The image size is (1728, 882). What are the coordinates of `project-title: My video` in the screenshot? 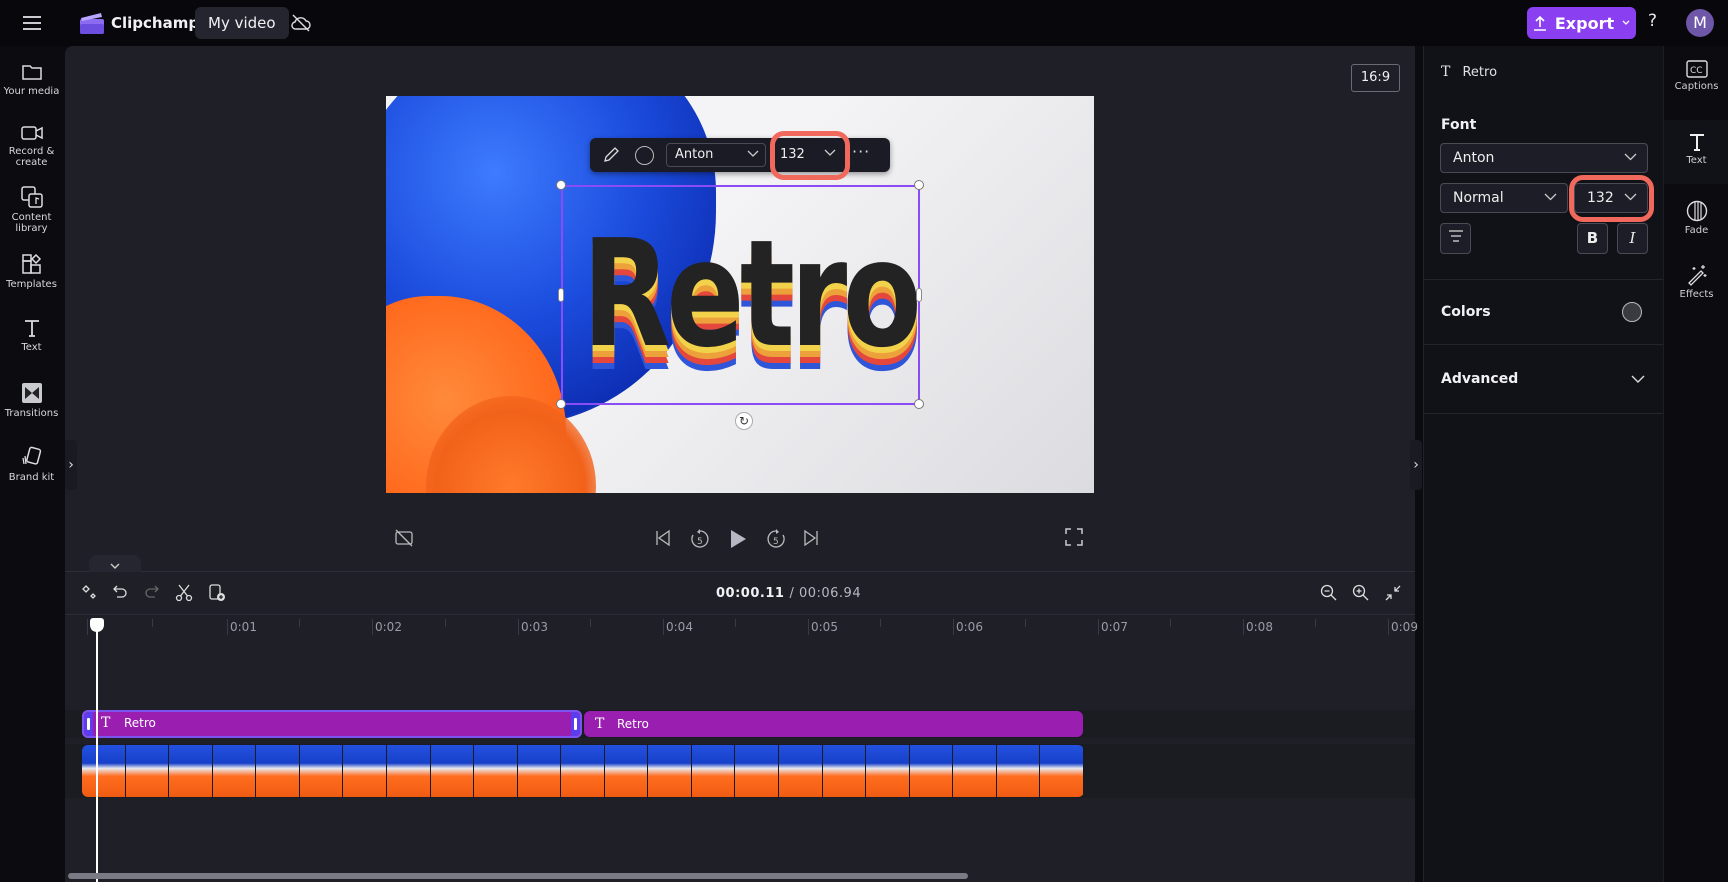 It's located at (242, 23).